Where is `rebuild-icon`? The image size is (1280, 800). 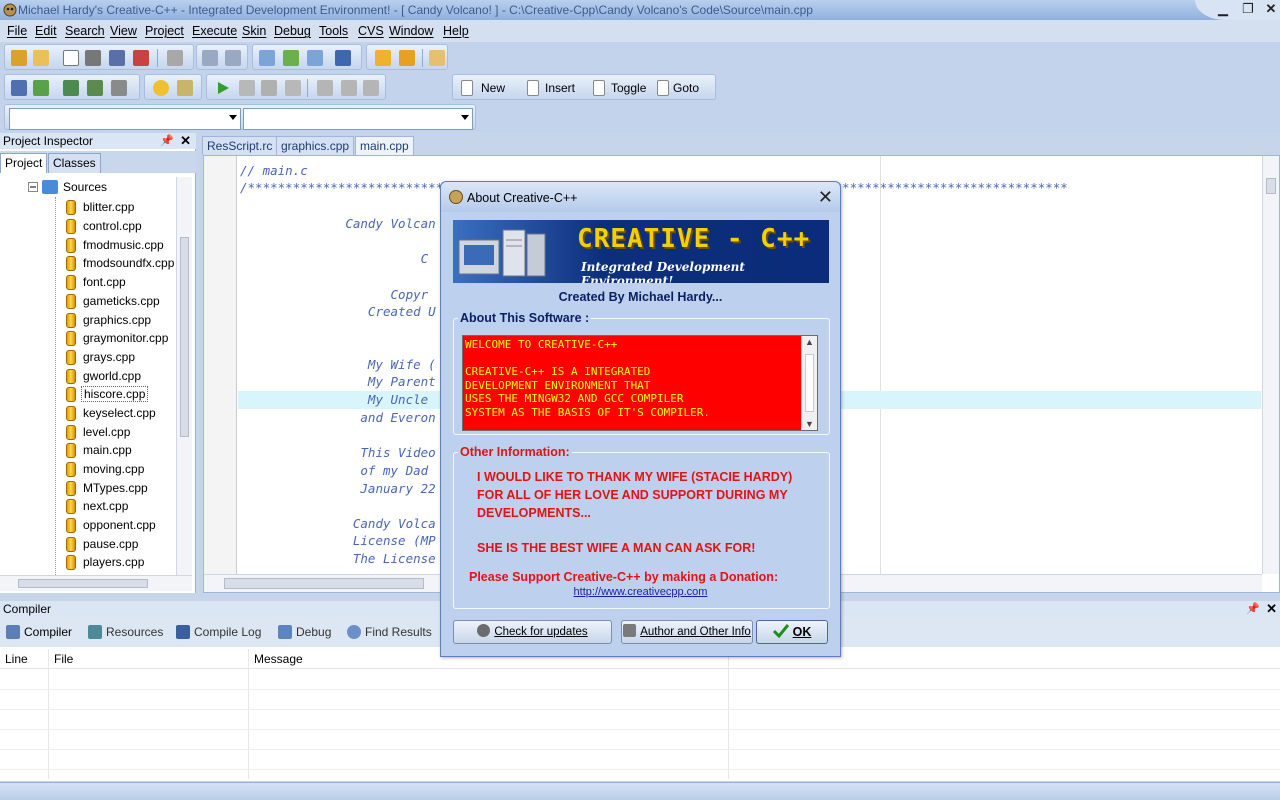 rebuild-icon is located at coordinates (95, 88).